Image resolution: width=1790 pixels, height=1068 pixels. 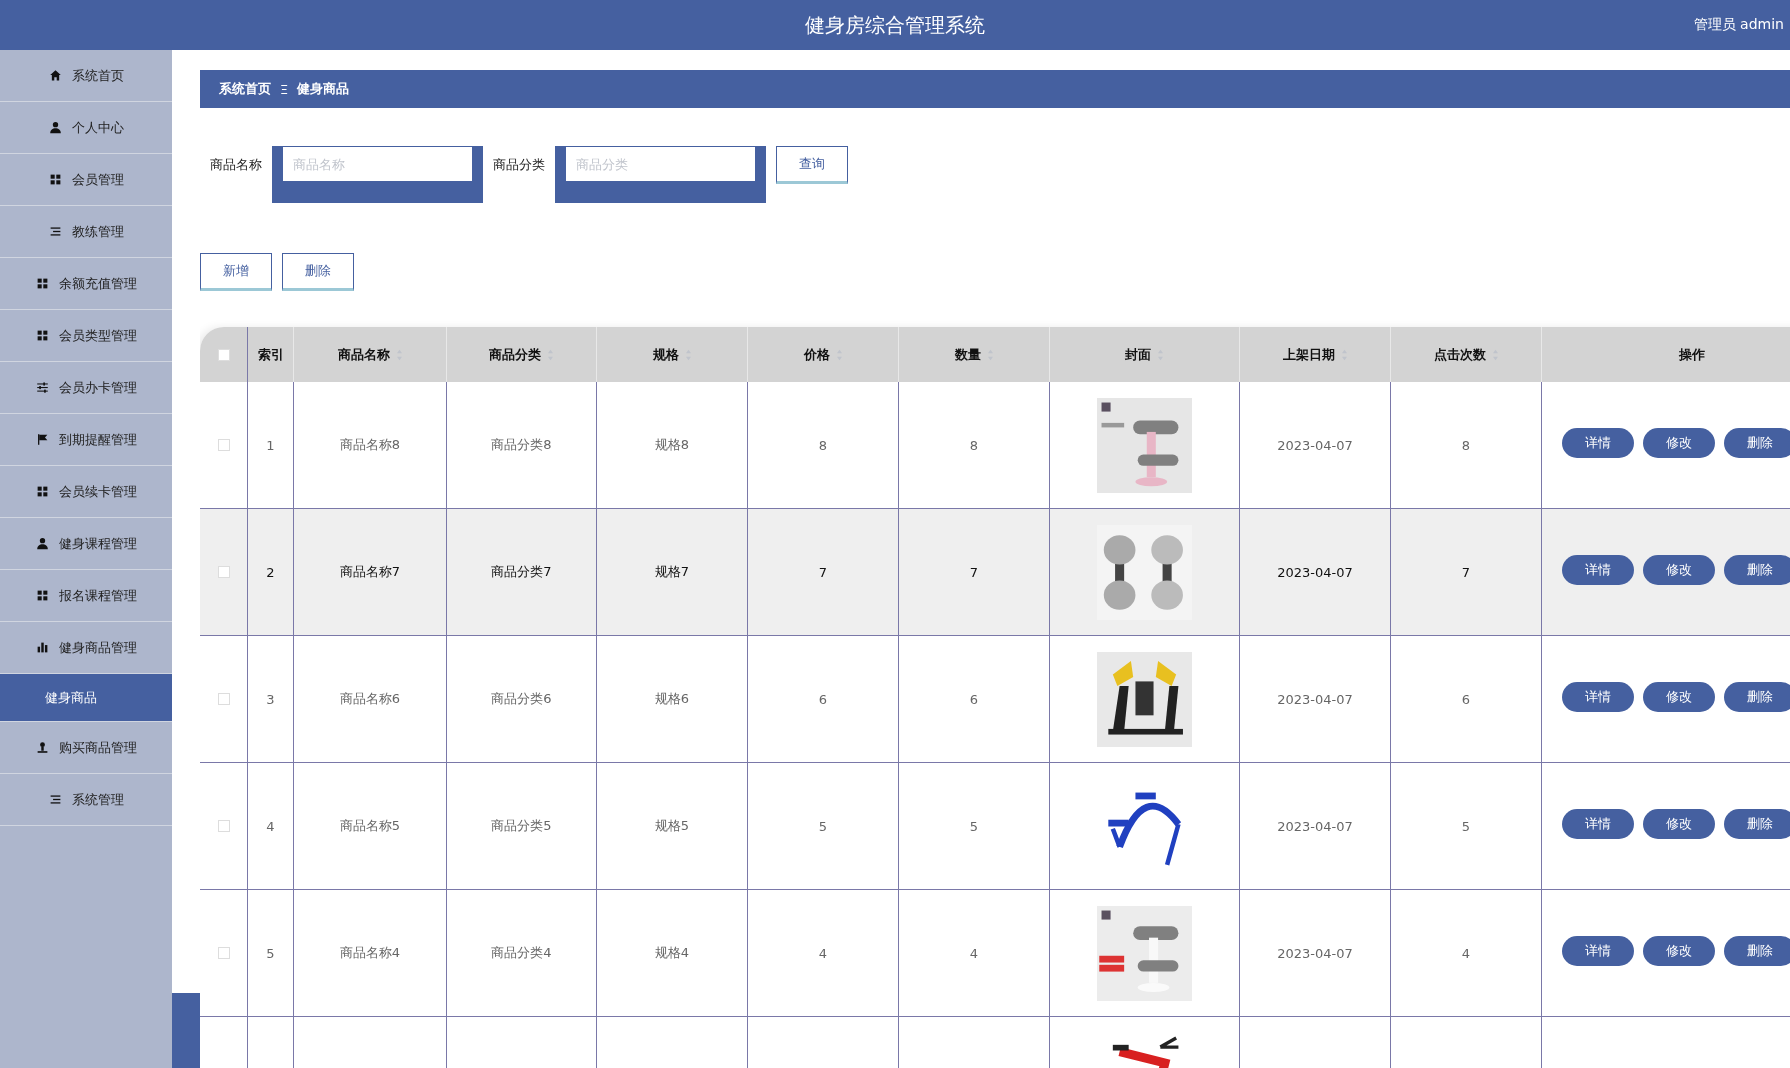 What do you see at coordinates (270, 445) in the screenshot?
I see `index-cell: 1` at bounding box center [270, 445].